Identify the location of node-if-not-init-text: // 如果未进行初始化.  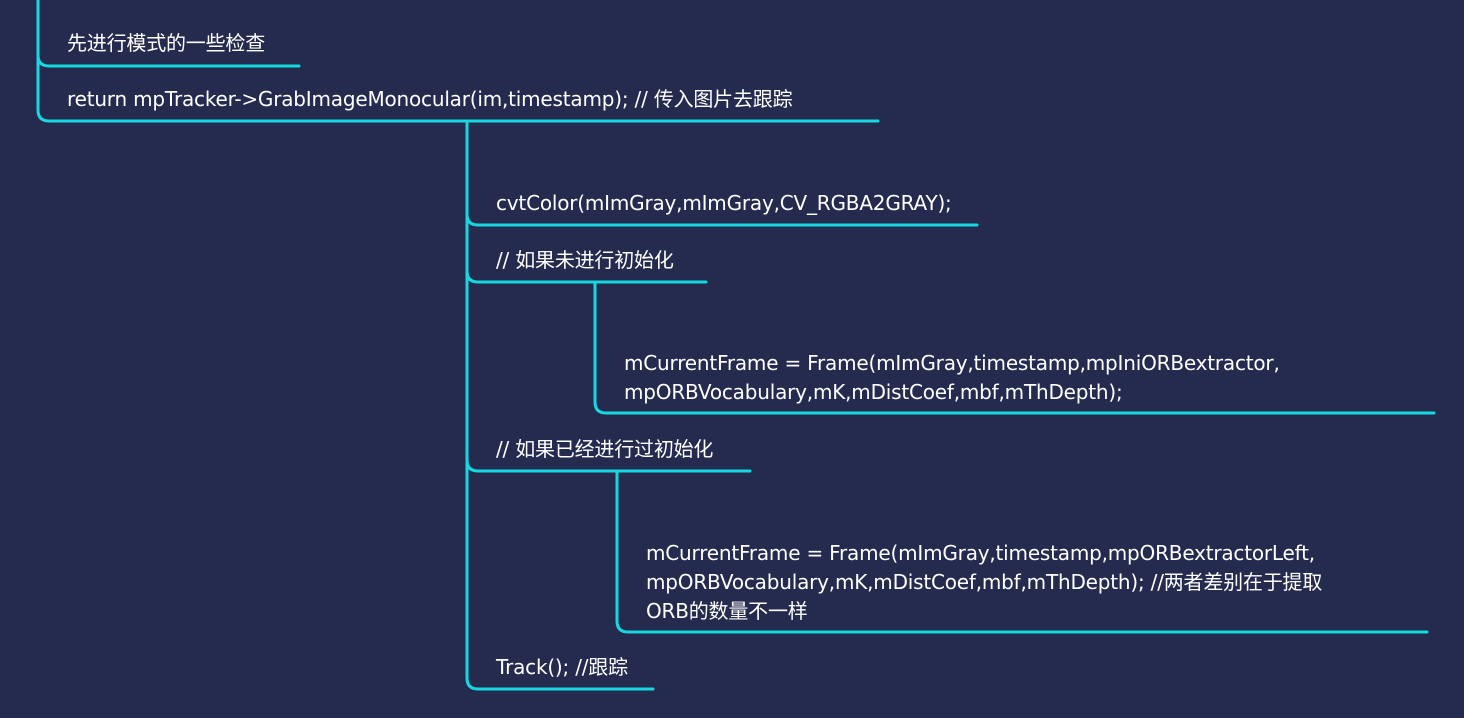
(585, 260).